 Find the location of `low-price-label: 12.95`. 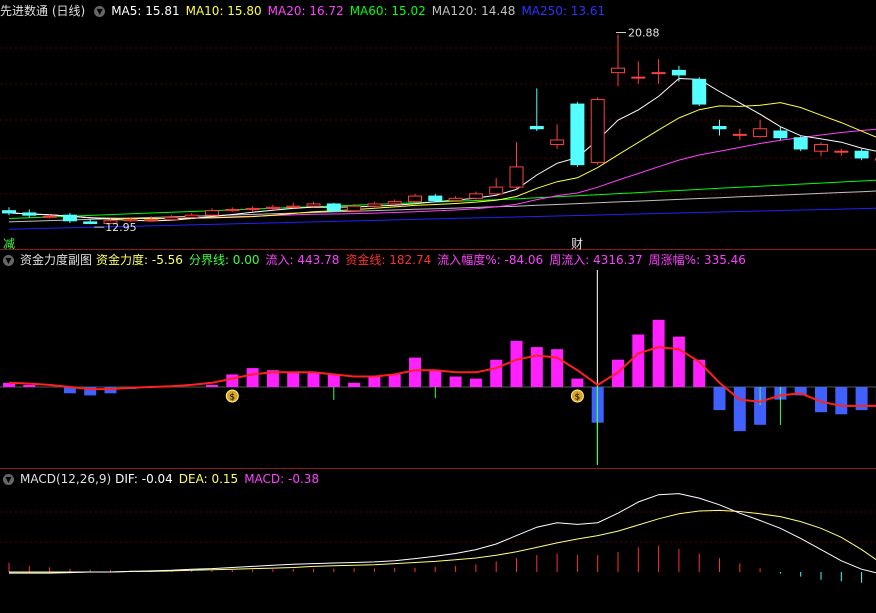

low-price-label: 12.95 is located at coordinates (121, 227).